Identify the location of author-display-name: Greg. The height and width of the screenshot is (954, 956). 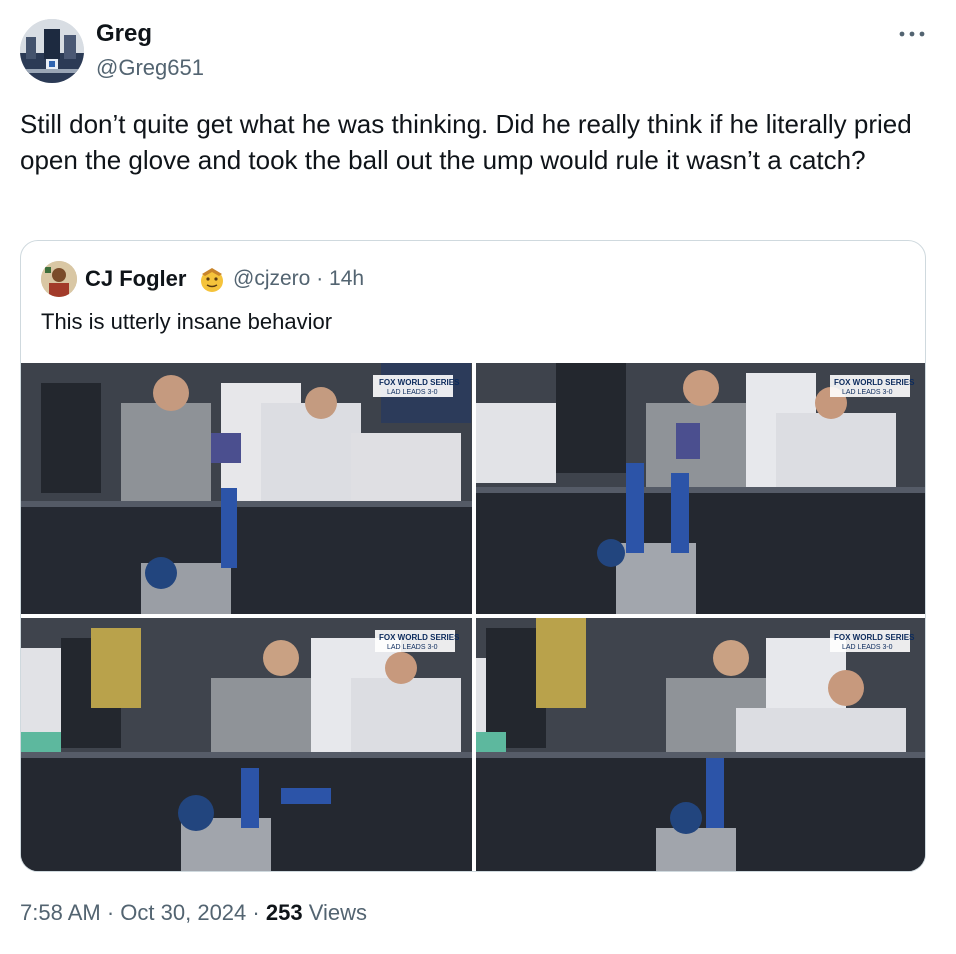
(124, 34).